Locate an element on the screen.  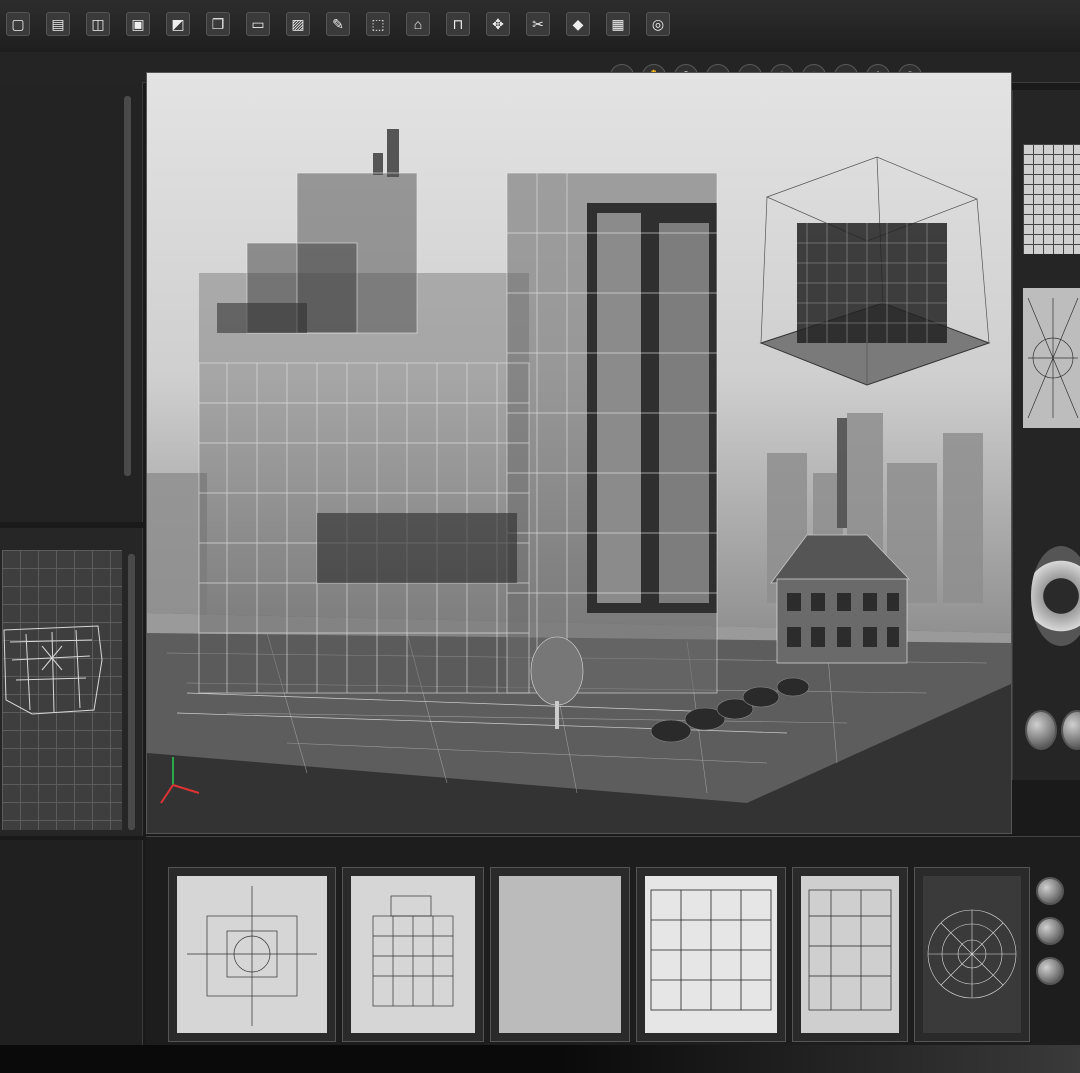
thumbnail-front-view is located at coordinates (413, 954).